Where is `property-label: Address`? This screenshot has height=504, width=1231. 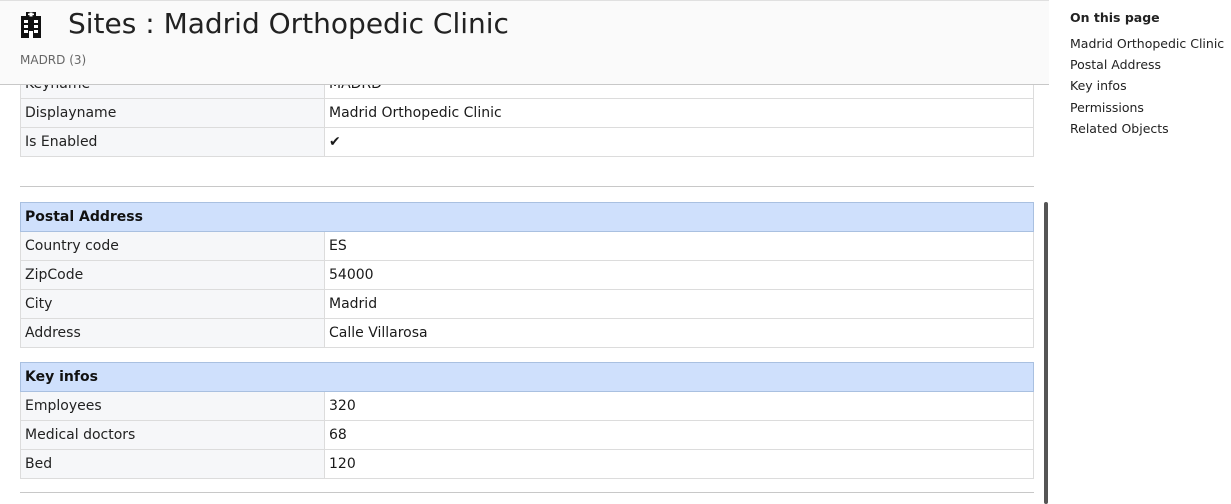
property-label: Address is located at coordinates (172, 333).